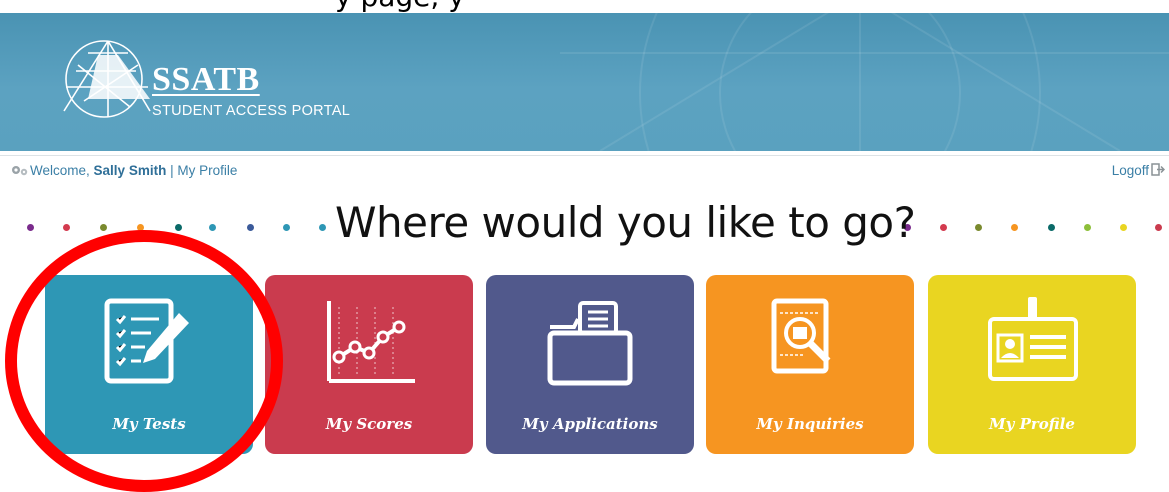 Image resolution: width=1169 pixels, height=492 pixels. What do you see at coordinates (810, 424) in the screenshot?
I see `tile-label: My Inquiries` at bounding box center [810, 424].